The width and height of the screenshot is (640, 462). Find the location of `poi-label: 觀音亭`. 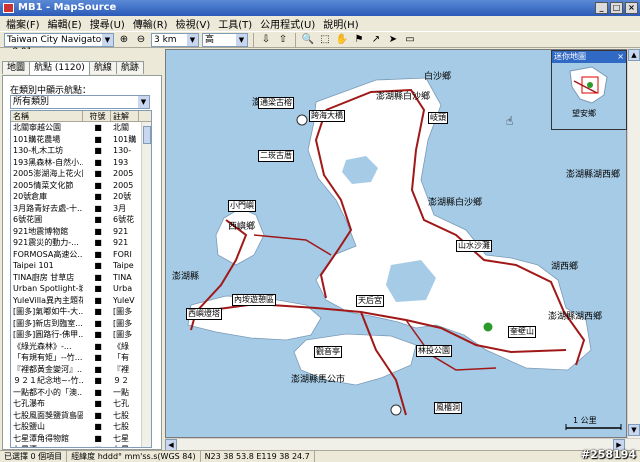

poi-label: 觀音亭 is located at coordinates (328, 352).